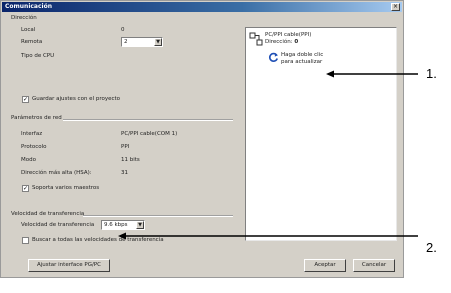 This screenshot has height=293, width=451. I want to click on callout-2-arrowhead, so click(122, 236).